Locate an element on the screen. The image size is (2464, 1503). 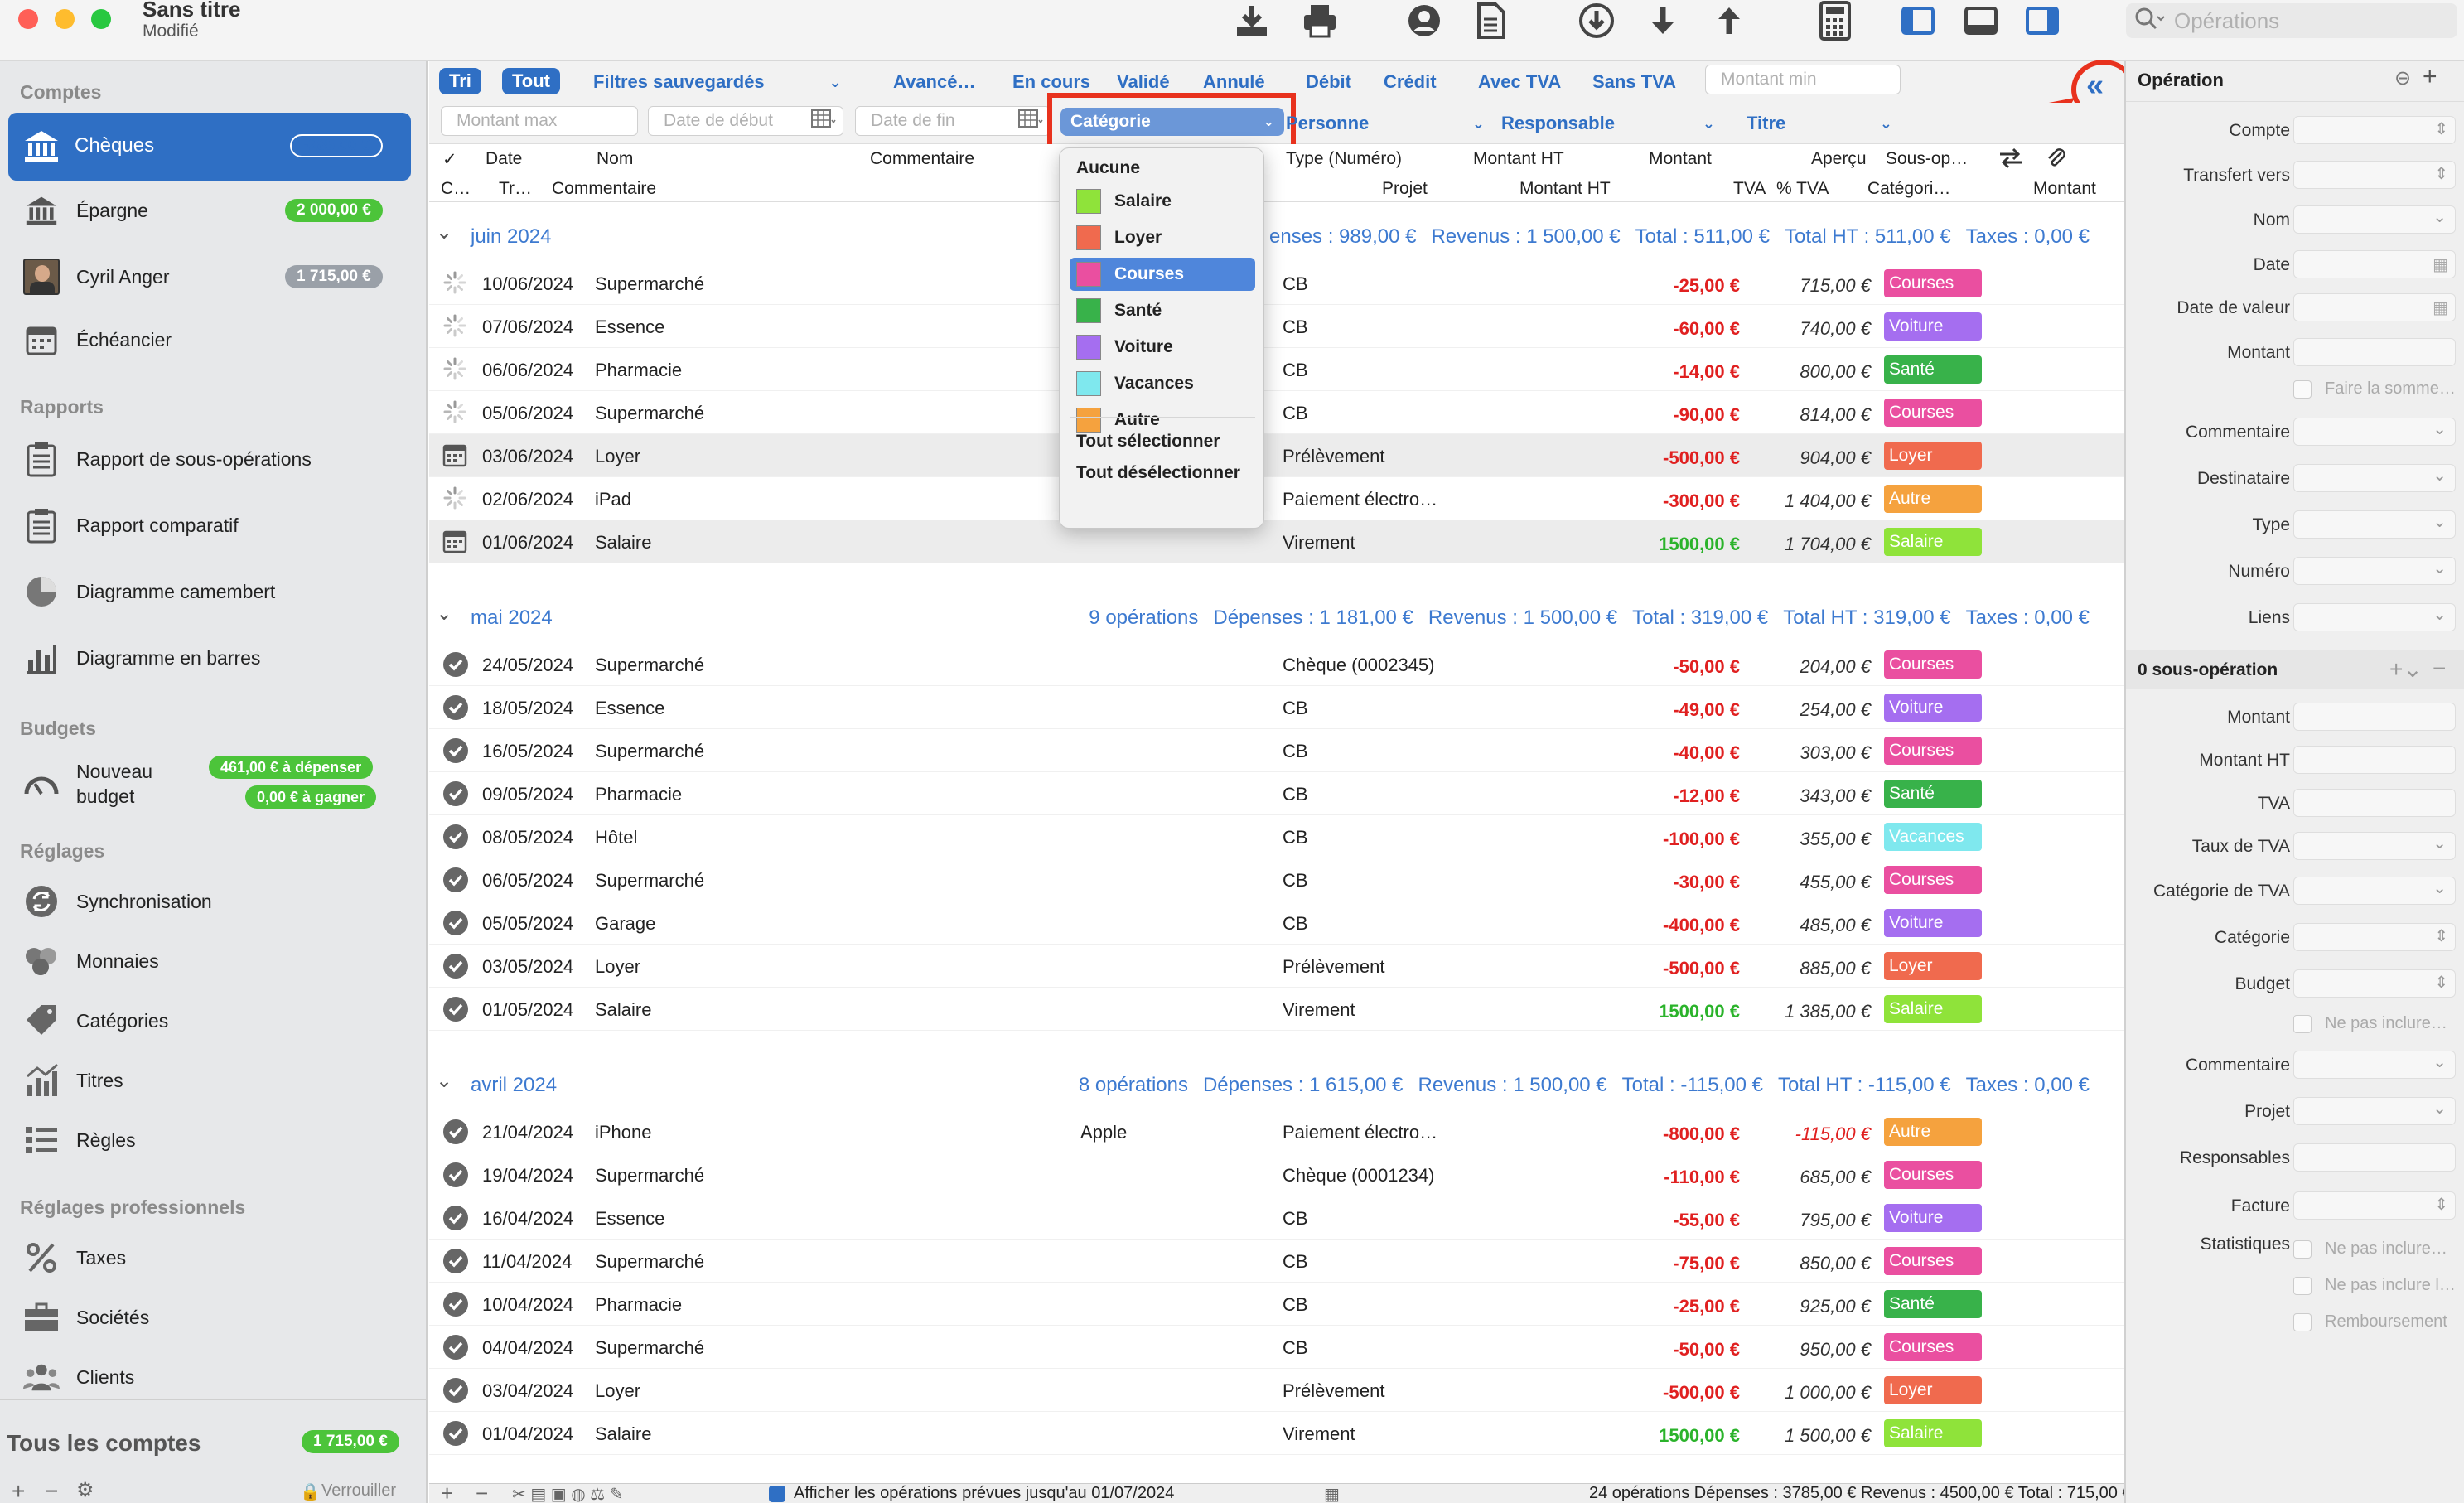
sidebar-item-echeancier: Échéancier is located at coordinates (214, 340).